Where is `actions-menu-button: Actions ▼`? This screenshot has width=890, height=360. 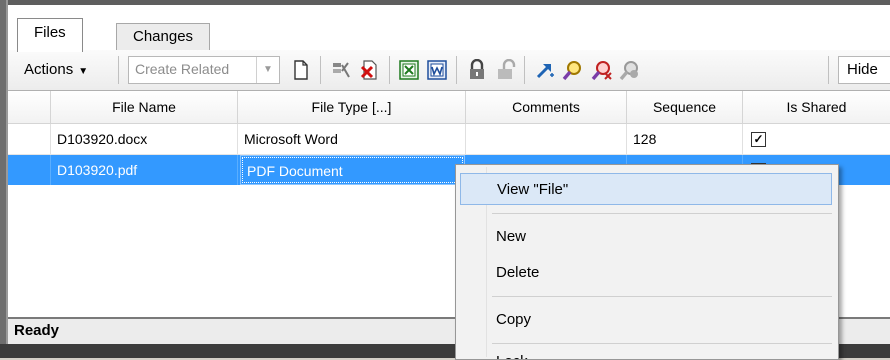 actions-menu-button: Actions ▼ is located at coordinates (56, 70).